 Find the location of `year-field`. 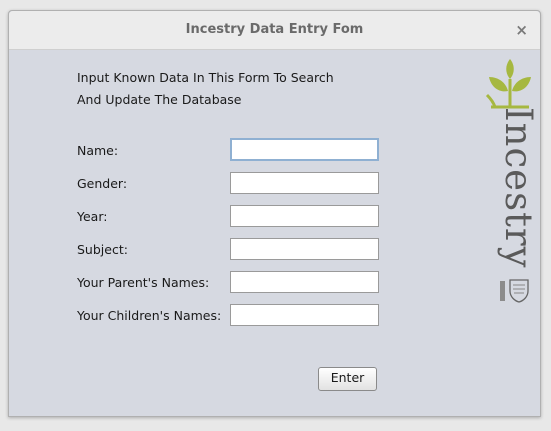

year-field is located at coordinates (304, 216).